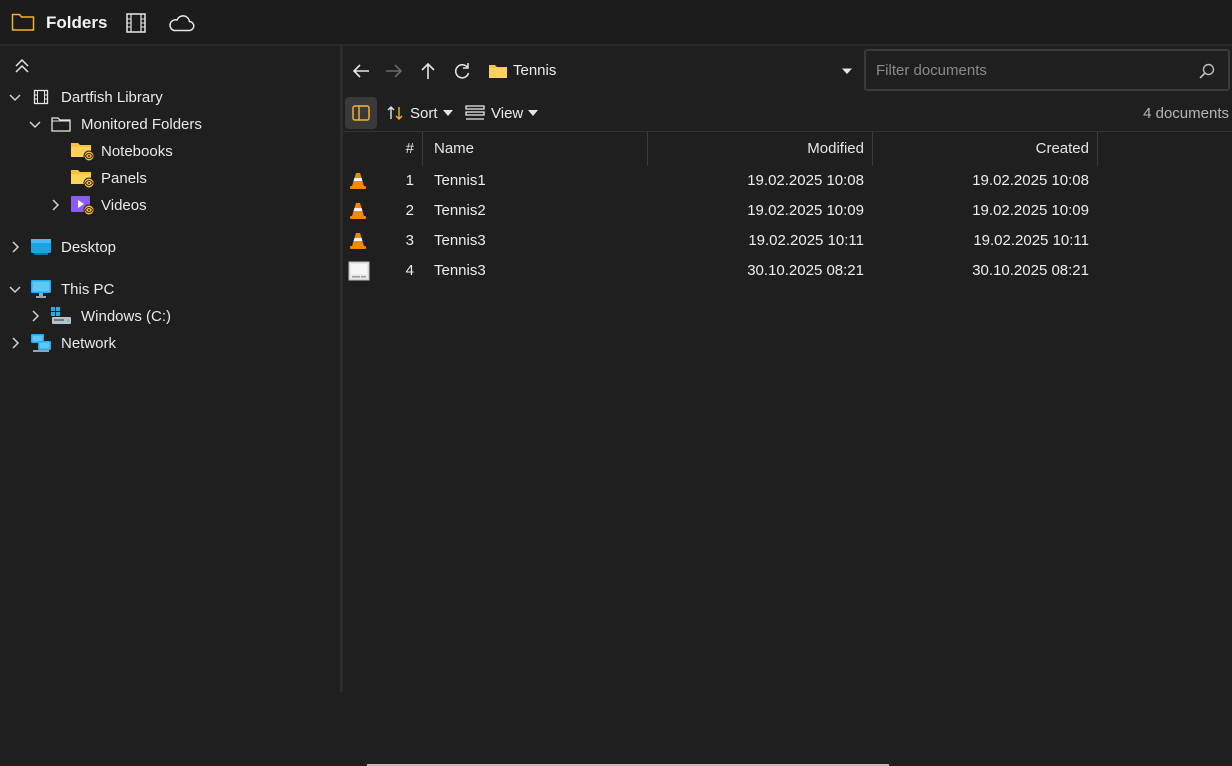 The width and height of the screenshot is (1232, 766). Describe the element at coordinates (399, 149) in the screenshot. I see `column-header-number: #` at that location.